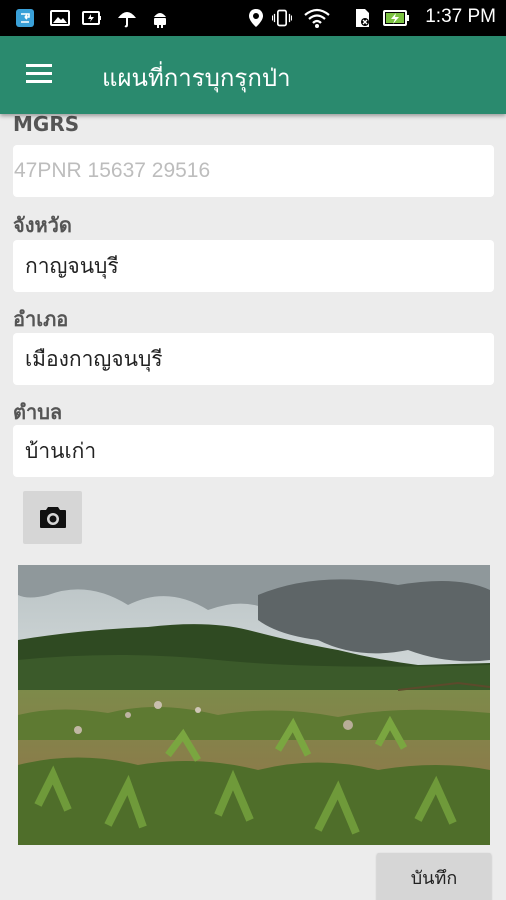 Image resolution: width=506 pixels, height=900 pixels. I want to click on province-label: จังหวัด, so click(42, 225).